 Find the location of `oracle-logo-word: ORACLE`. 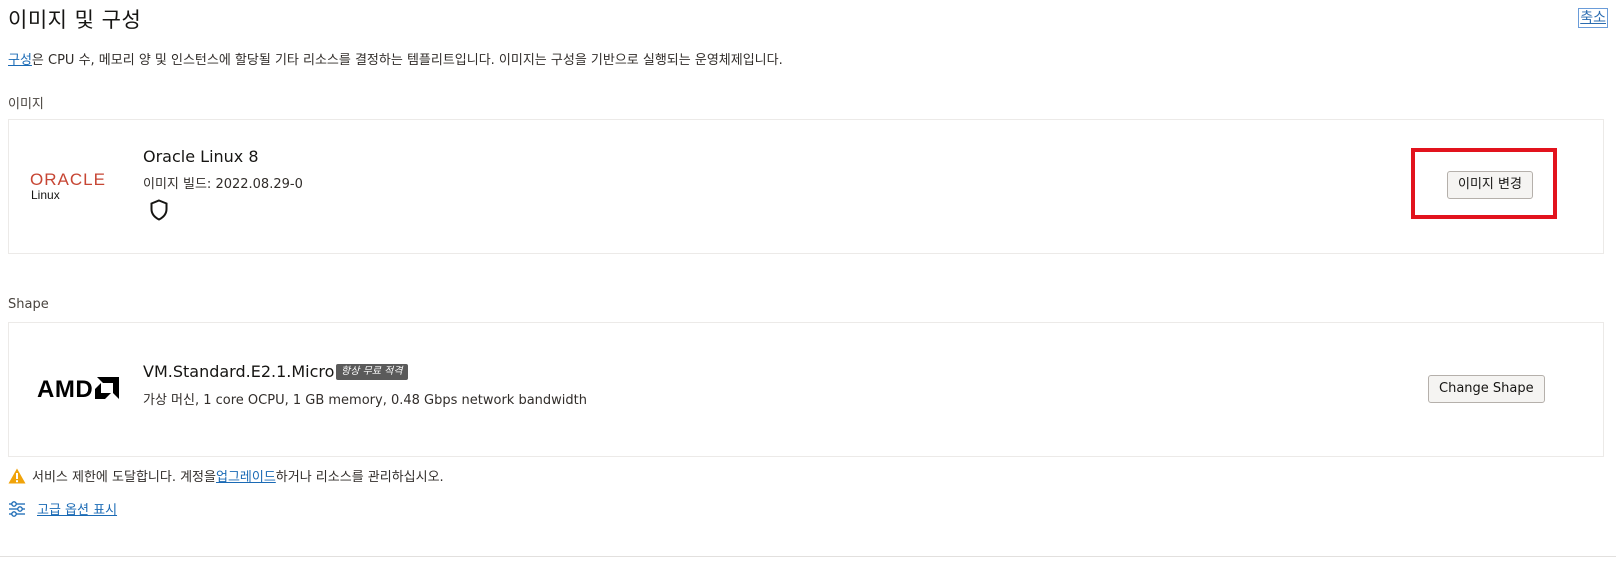

oracle-logo-word: ORACLE is located at coordinates (68, 179).